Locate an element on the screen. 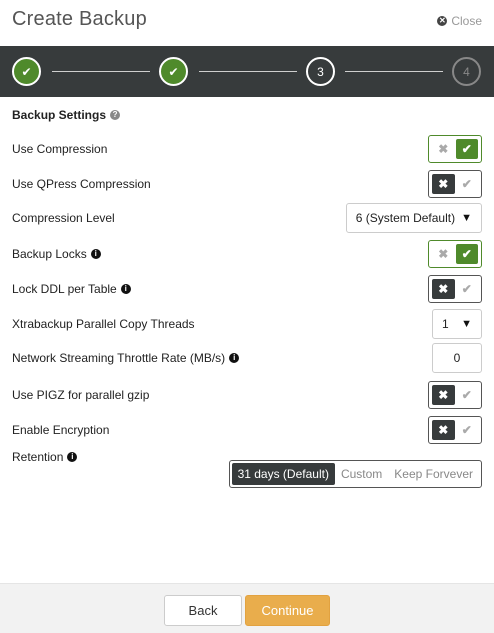 This screenshot has width=494, height=633. setting-label-wrap: Retention i is located at coordinates (45, 457).